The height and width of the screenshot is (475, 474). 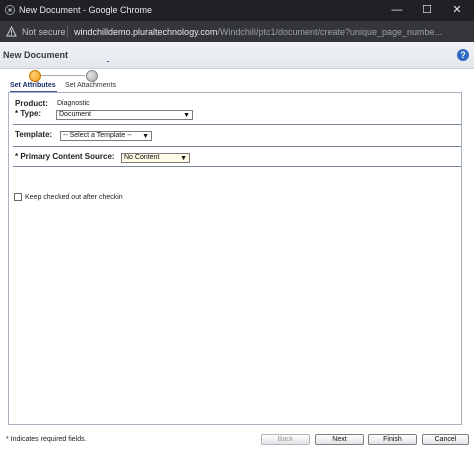 What do you see at coordinates (73, 103) in the screenshot?
I see `product-value: Diagnostic` at bounding box center [73, 103].